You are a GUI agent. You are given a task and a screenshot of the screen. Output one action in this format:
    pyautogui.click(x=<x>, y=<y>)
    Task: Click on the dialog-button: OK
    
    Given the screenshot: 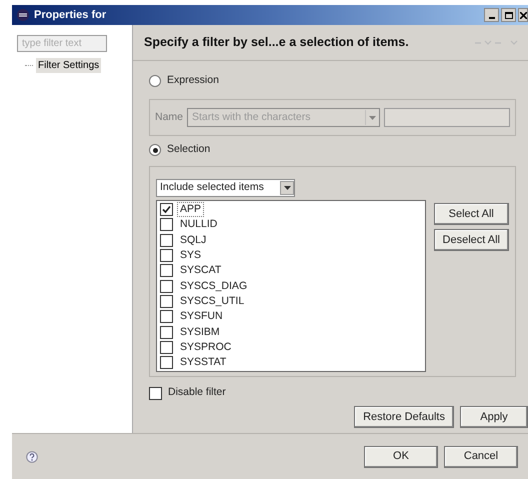 What is the action you would take?
    pyautogui.click(x=401, y=457)
    